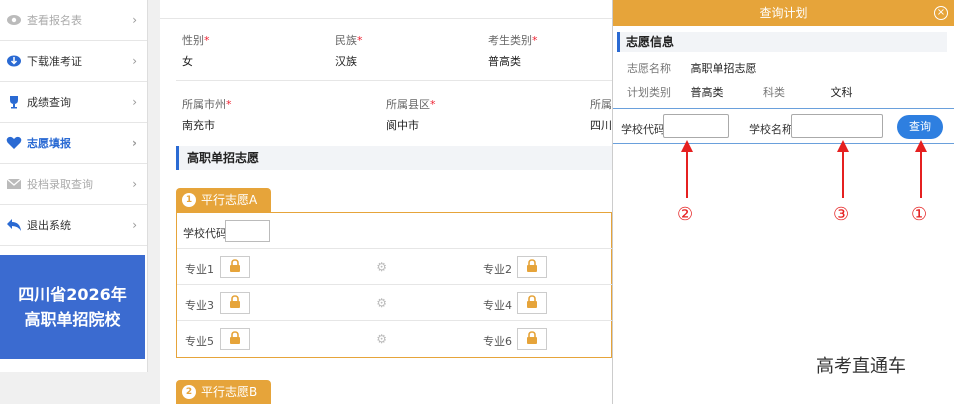 The image size is (954, 404). Describe the element at coordinates (771, 129) in the screenshot. I see `school-name-label: 学校名称` at that location.